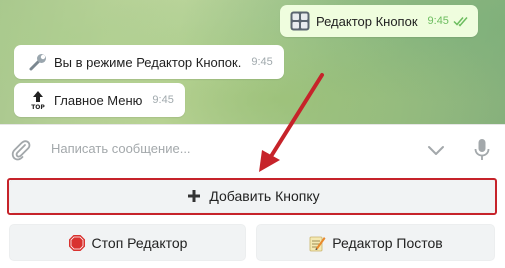 The image size is (505, 268). I want to click on read-ticks-icon, so click(461, 21).